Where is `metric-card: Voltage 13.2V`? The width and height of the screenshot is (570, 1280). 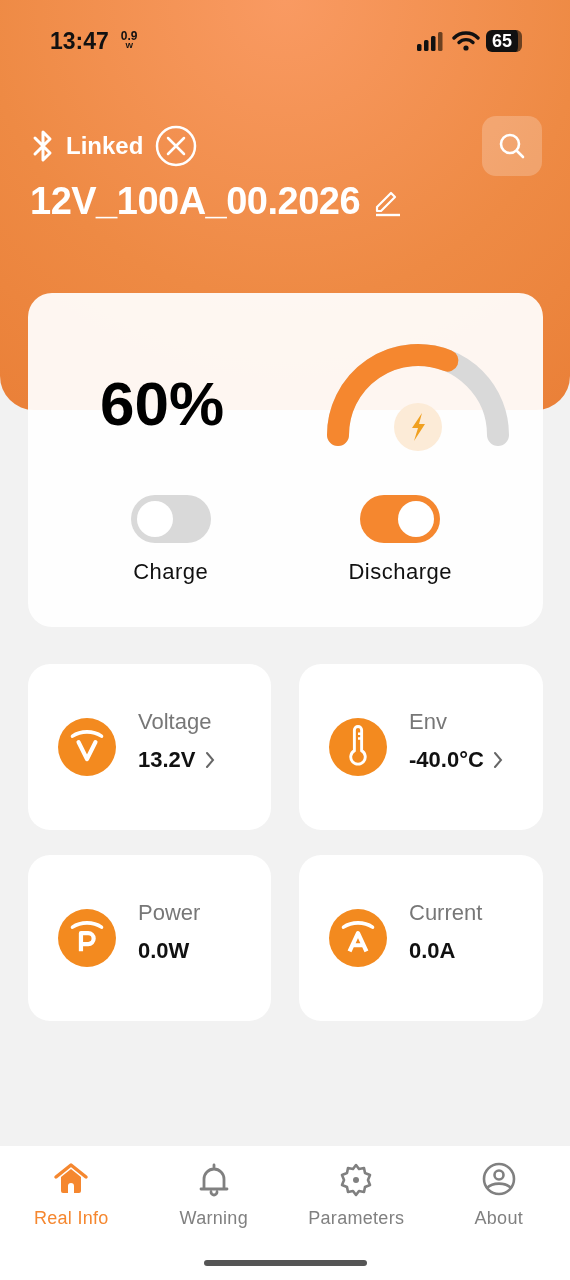
metric-card: Voltage 13.2V is located at coordinates (149, 747).